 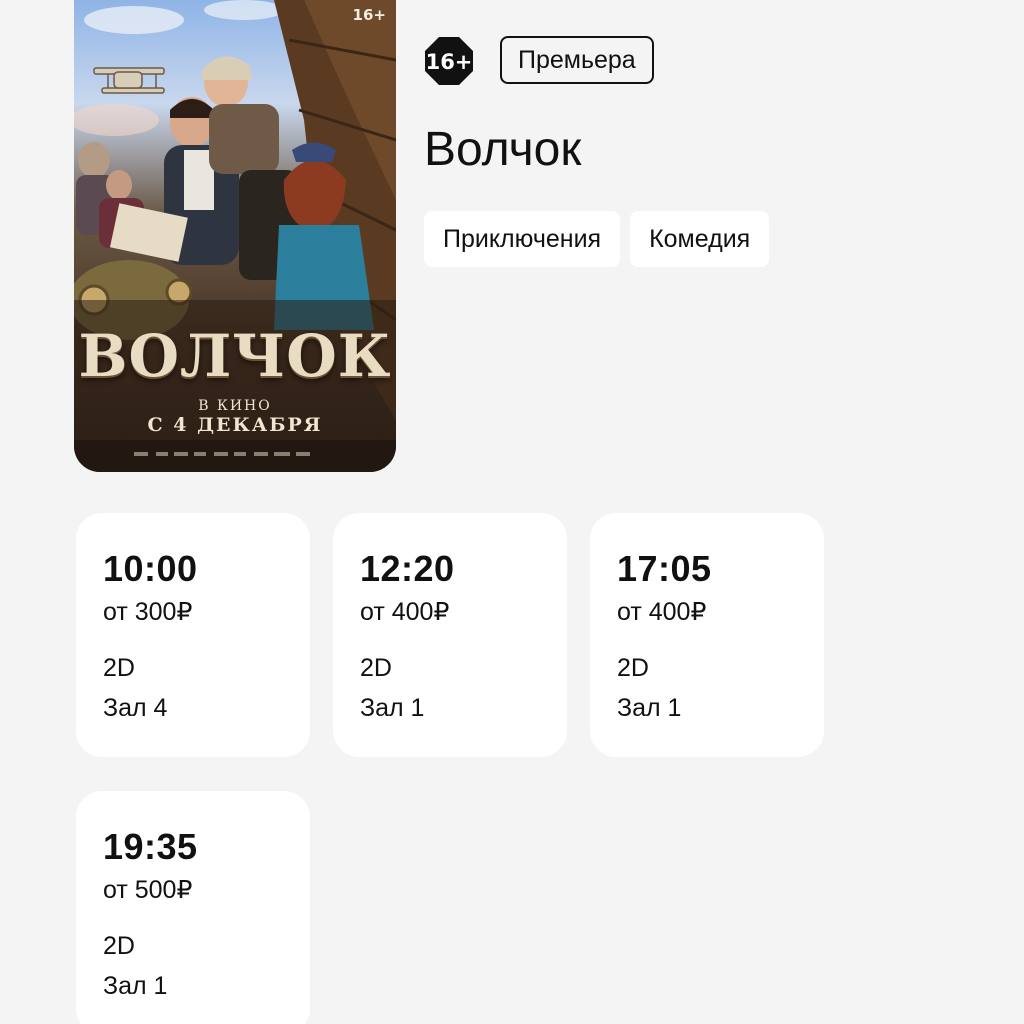 I want to click on session-card: 17:05 от 400₽ 2D Зал 1, so click(x=707, y=635).